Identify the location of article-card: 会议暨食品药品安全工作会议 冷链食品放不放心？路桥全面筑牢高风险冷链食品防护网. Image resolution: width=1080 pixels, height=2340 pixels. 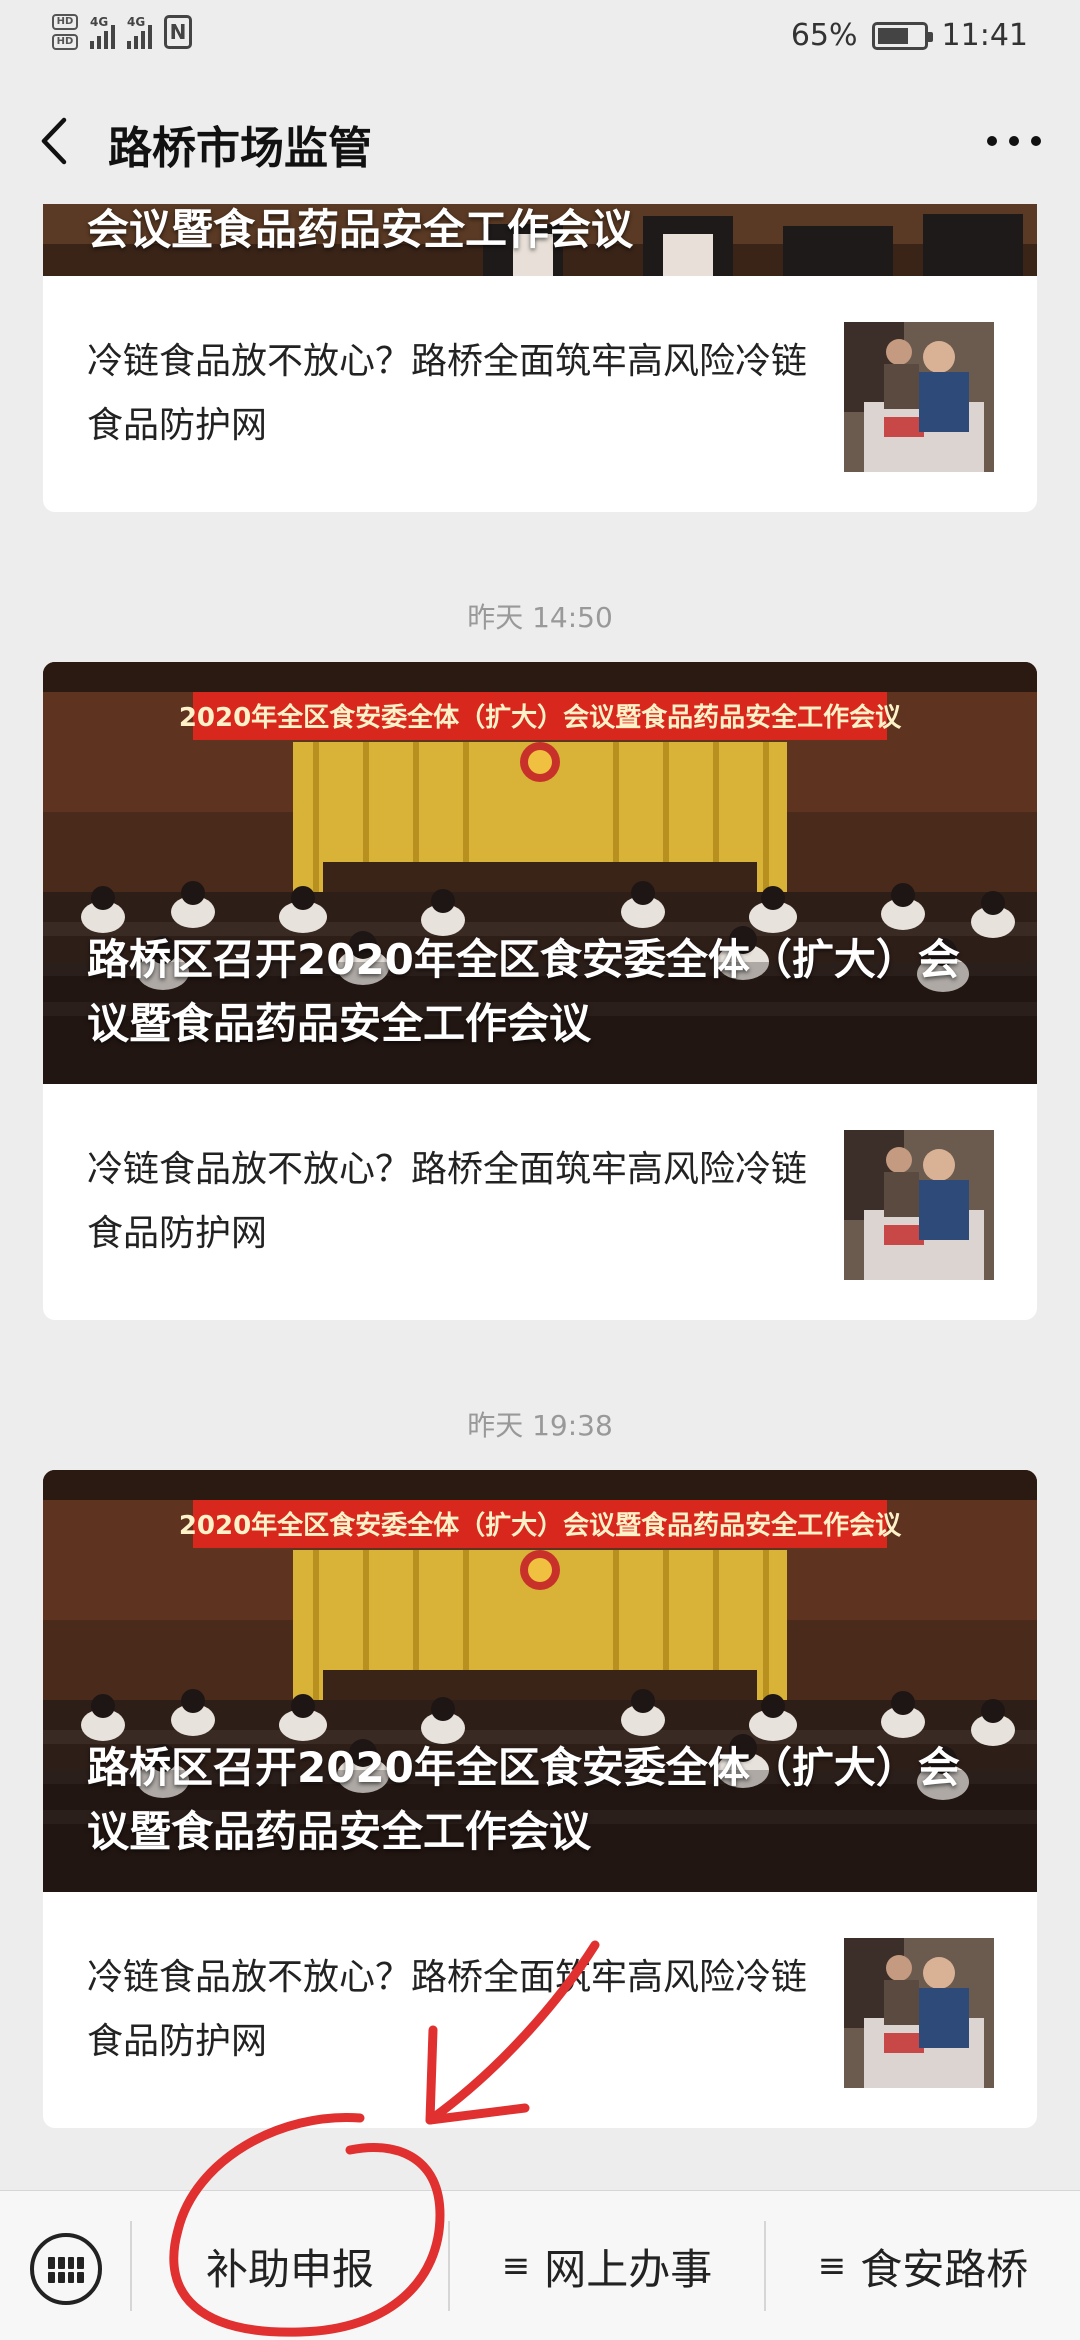
(540, 358).